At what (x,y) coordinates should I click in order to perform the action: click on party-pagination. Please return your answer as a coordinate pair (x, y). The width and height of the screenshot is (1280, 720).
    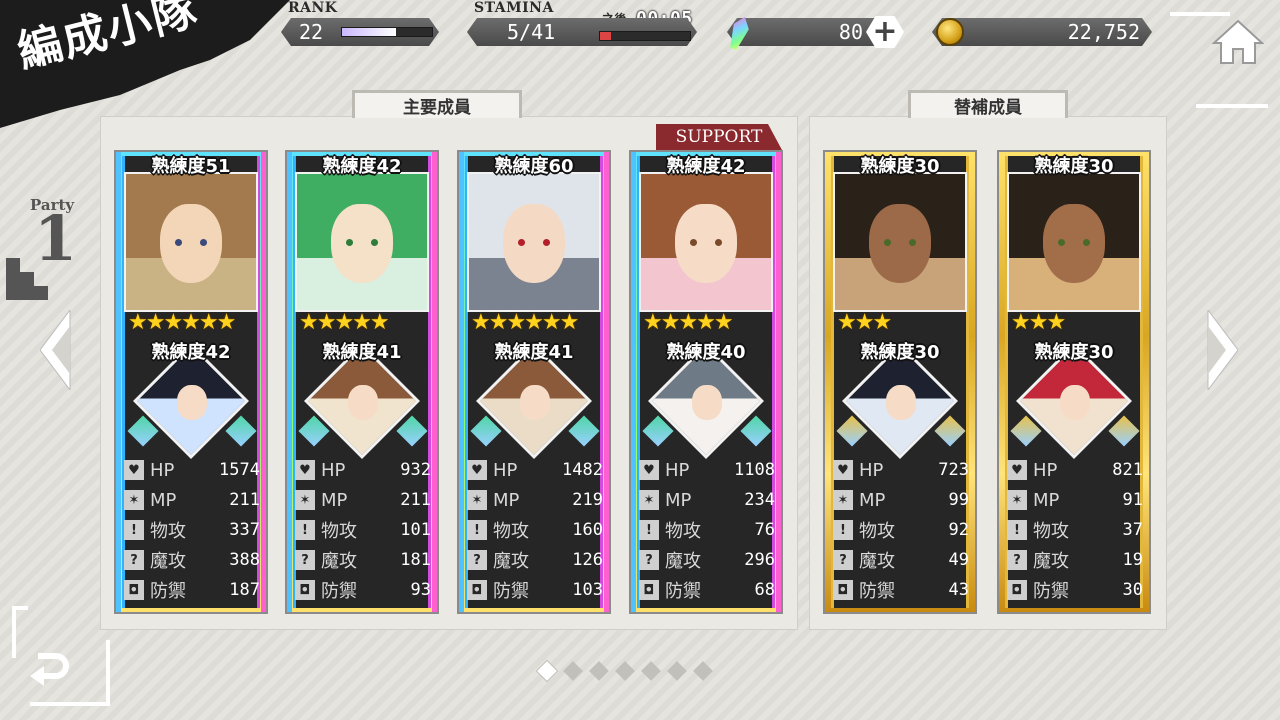
    Looking at the image, I should click on (625, 671).